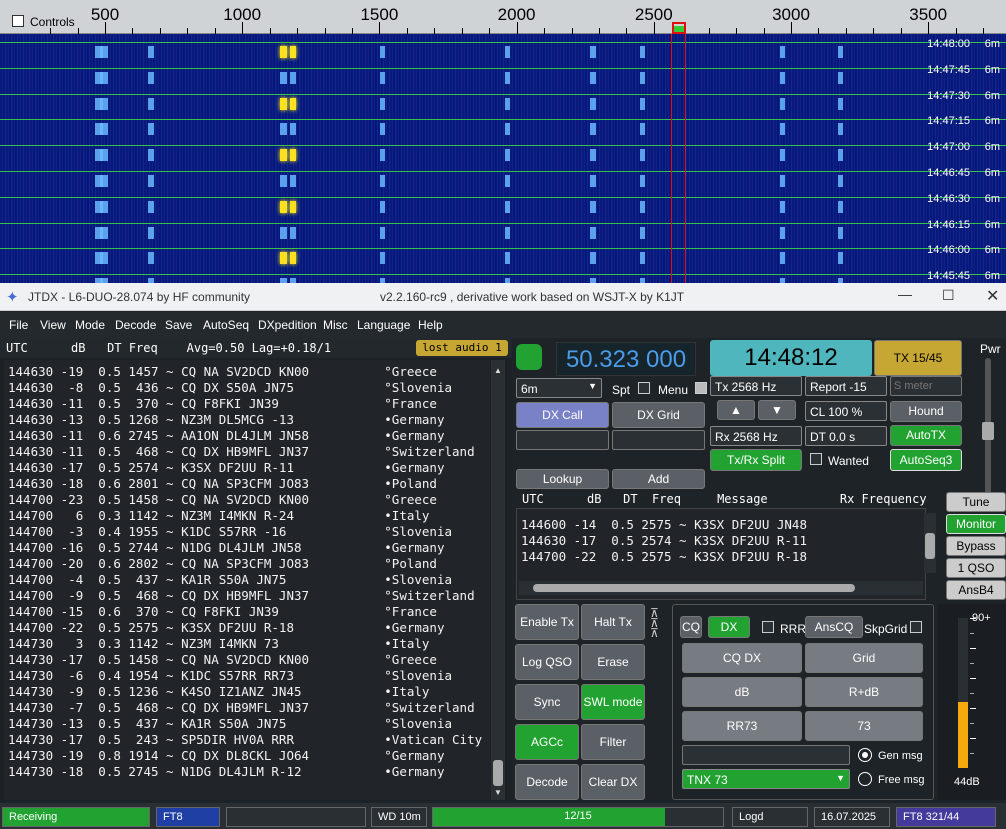 This screenshot has height=829, width=1006. I want to click on gen-msg-radio, so click(865, 755).